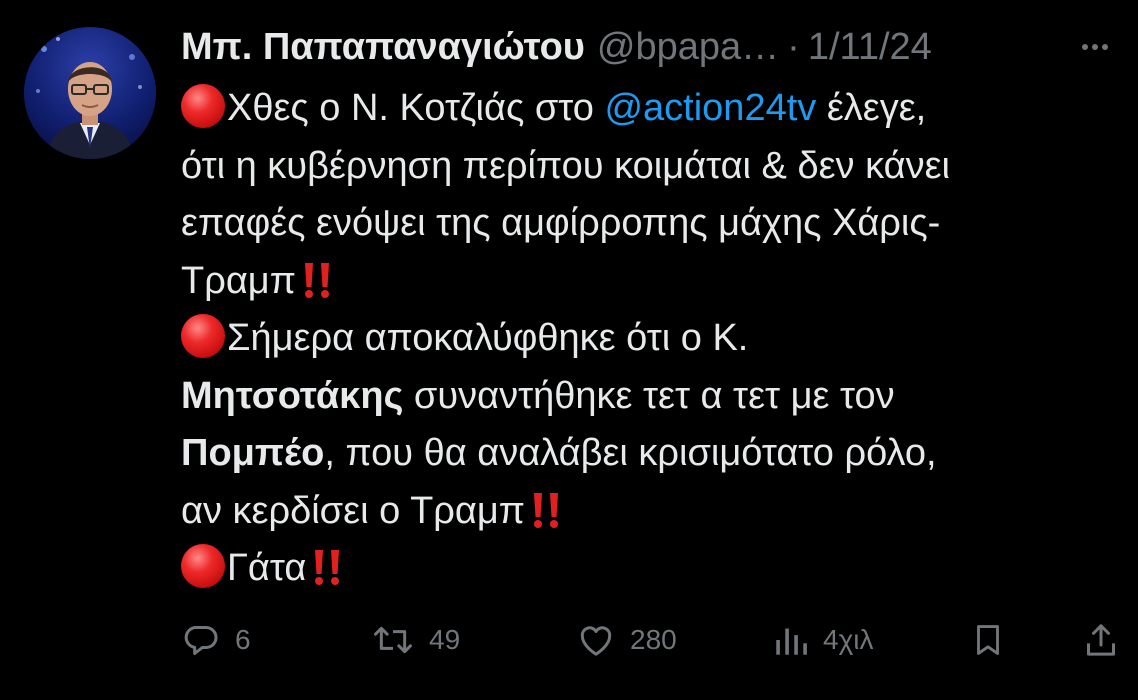 The height and width of the screenshot is (700, 1138). Describe the element at coordinates (596, 641) in the screenshot. I see `heart-icon` at that location.